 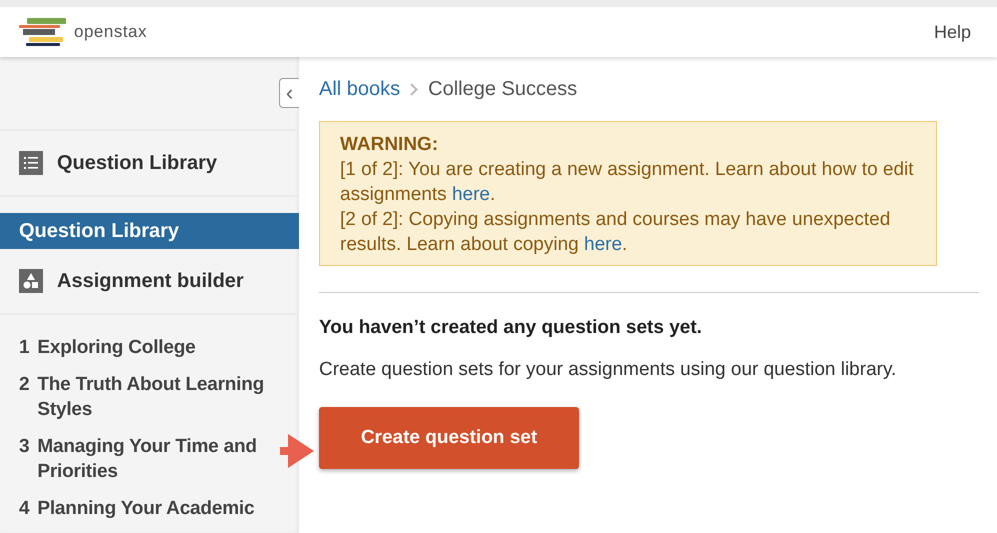 I want to click on empty-text: Create question sets for your assignments using our question library., so click(x=608, y=370).